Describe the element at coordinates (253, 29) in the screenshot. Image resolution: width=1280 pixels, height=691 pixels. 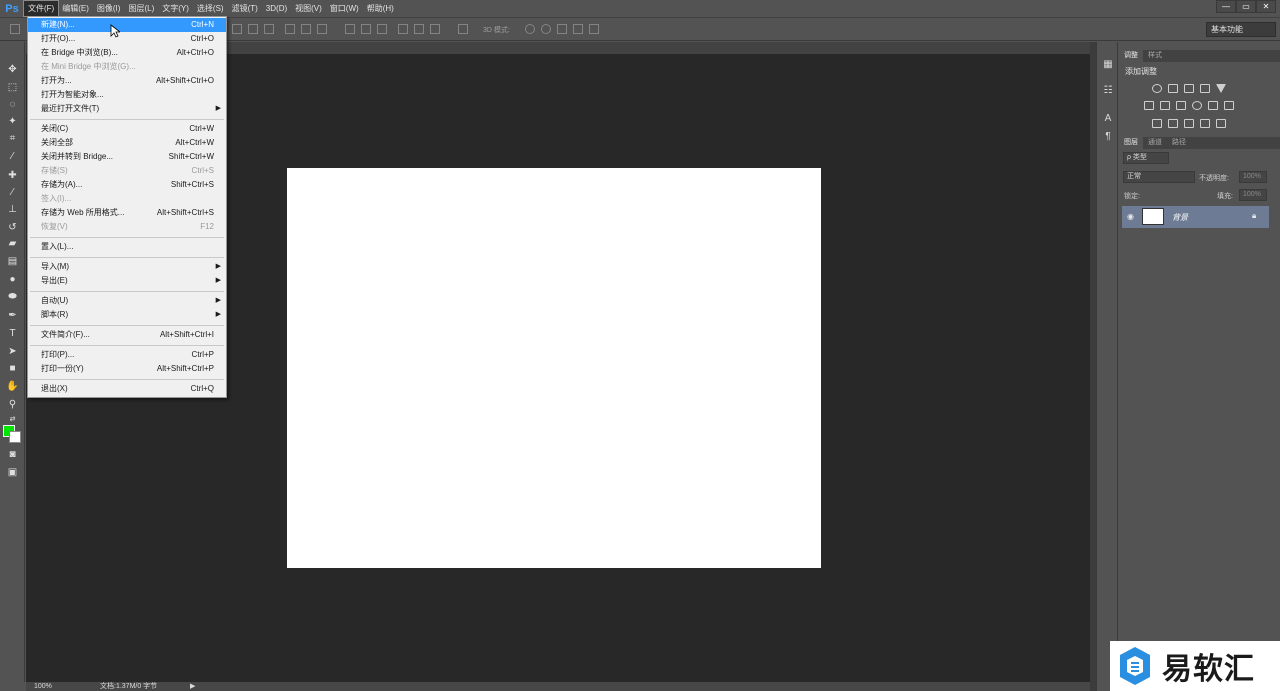
I see `align-vcenter-icon` at that location.